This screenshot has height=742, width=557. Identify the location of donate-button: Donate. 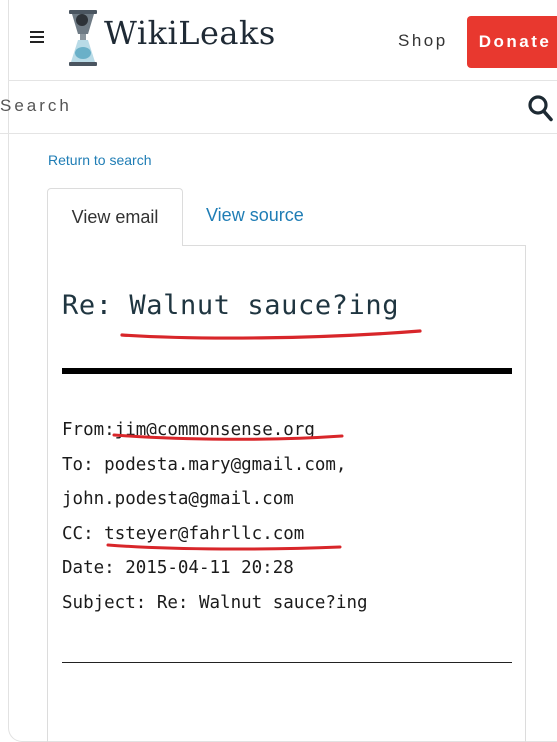
(512, 42).